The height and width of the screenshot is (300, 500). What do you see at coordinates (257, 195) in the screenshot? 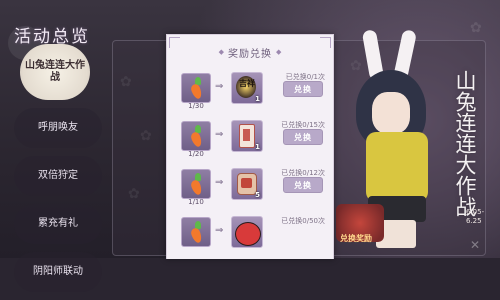
I see `reward-count: 5` at bounding box center [257, 195].